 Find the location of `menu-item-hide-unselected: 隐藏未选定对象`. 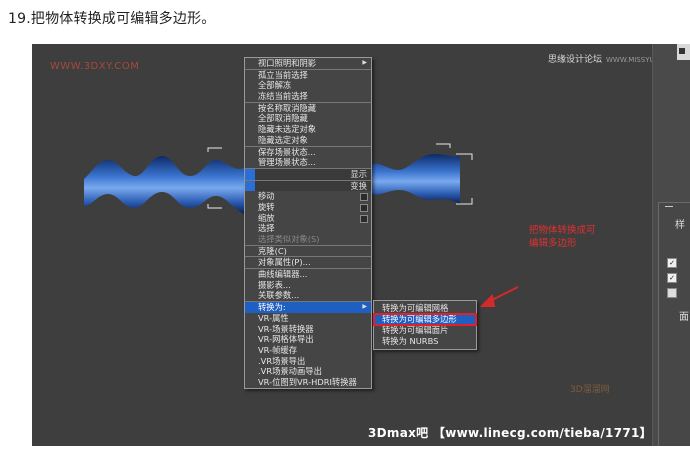

menu-item-hide-unselected: 隐藏未选定对象 is located at coordinates (308, 129).